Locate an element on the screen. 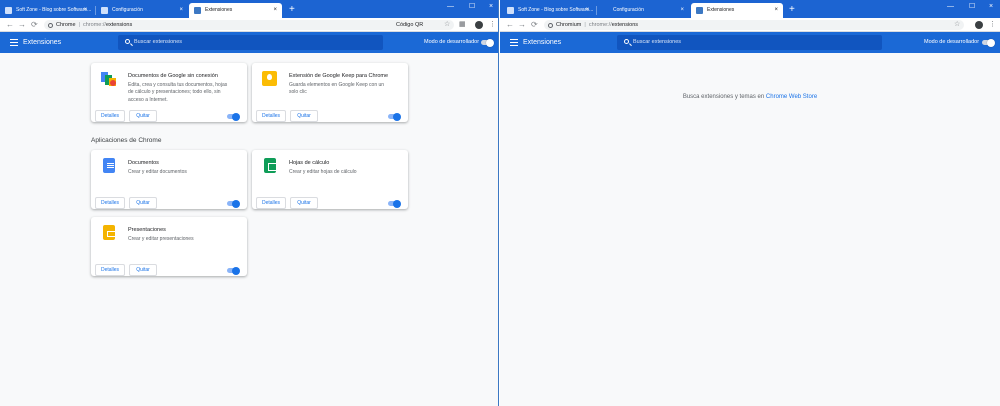 This screenshot has width=1000, height=406. empty-state-text: Busca extensiones y temas en is located at coordinates (723, 97).